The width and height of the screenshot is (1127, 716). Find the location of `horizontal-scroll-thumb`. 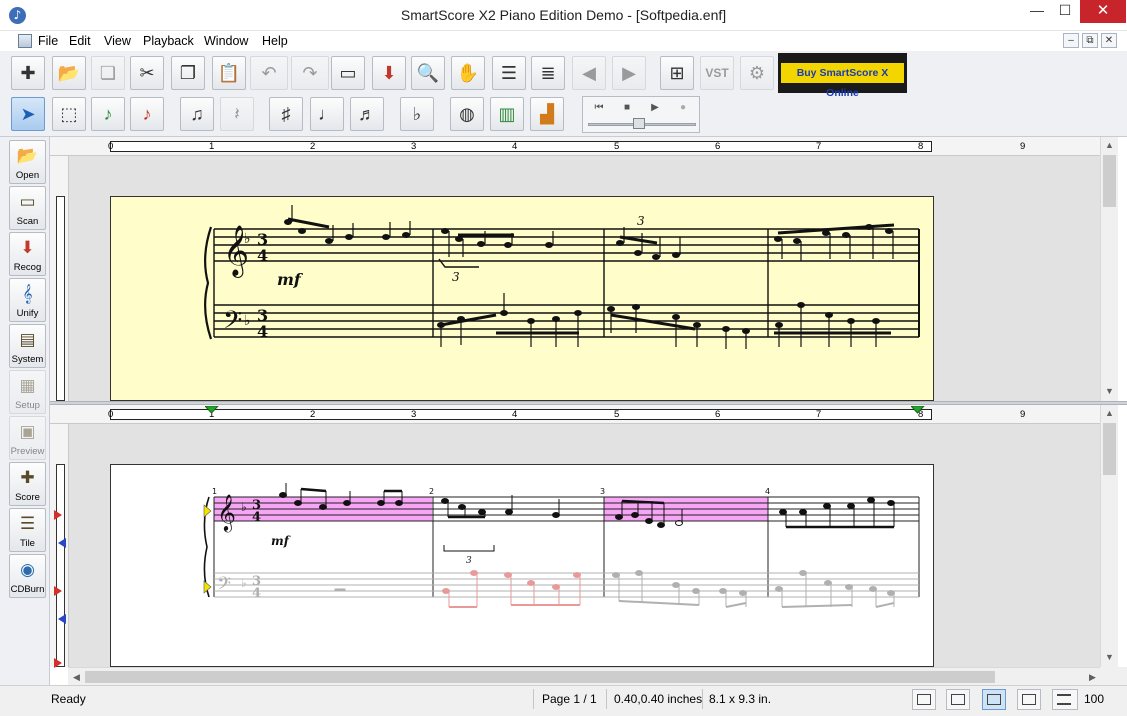

horizontal-scroll-thumb is located at coordinates (540, 677).